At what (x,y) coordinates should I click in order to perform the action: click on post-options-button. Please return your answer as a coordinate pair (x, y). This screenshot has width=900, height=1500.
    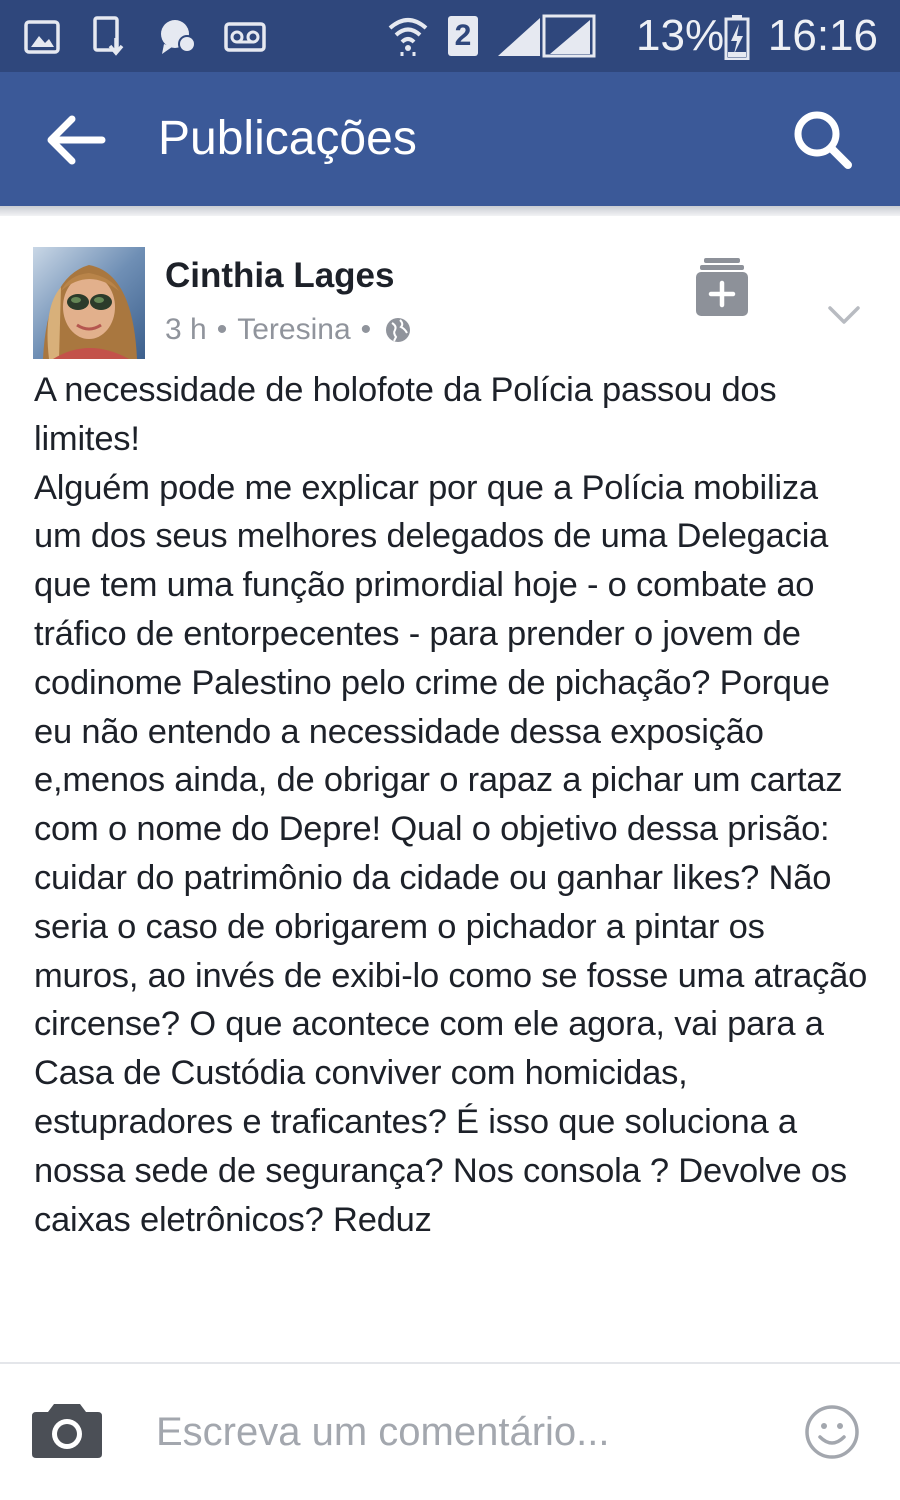
    Looking at the image, I should click on (844, 315).